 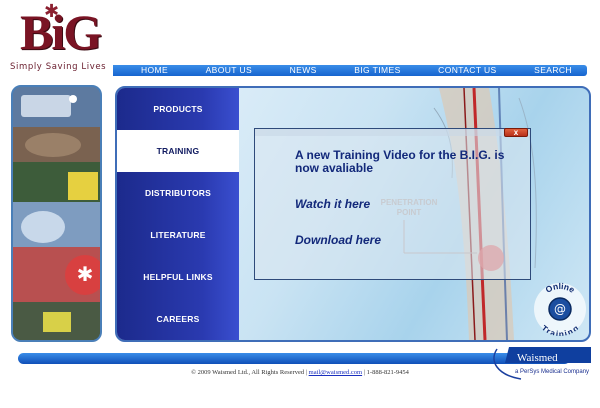 What do you see at coordinates (154, 70) in the screenshot?
I see `nav-home: HOME` at bounding box center [154, 70].